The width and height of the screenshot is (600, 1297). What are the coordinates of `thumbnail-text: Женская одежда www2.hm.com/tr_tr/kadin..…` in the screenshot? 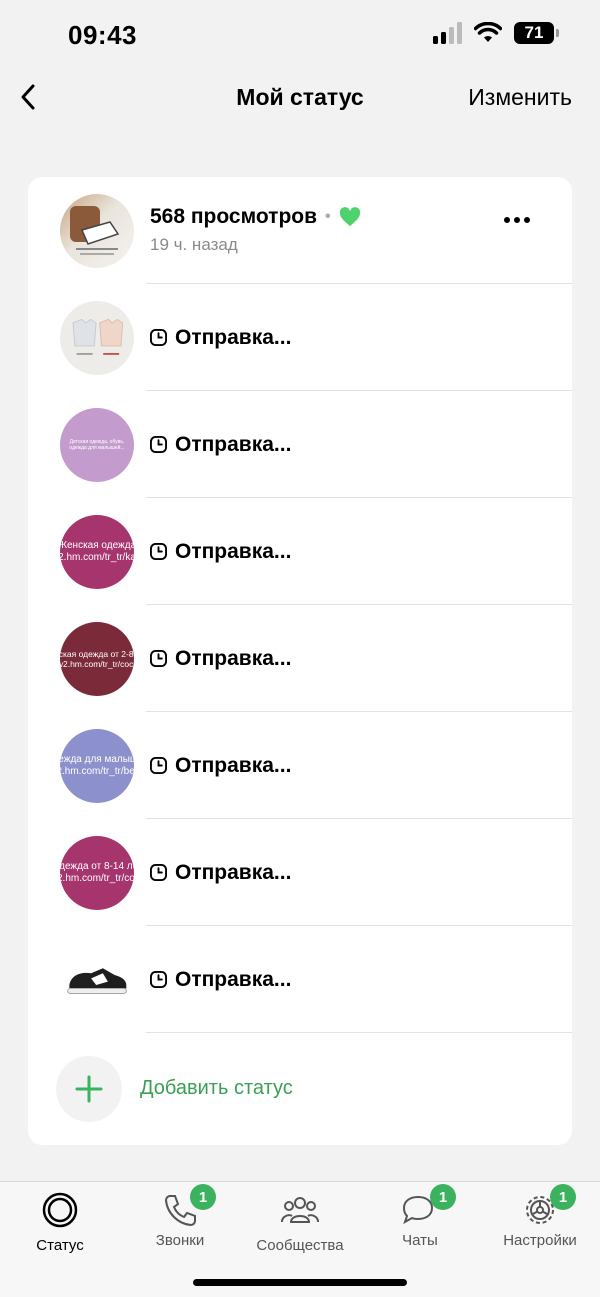 It's located at (97, 551).